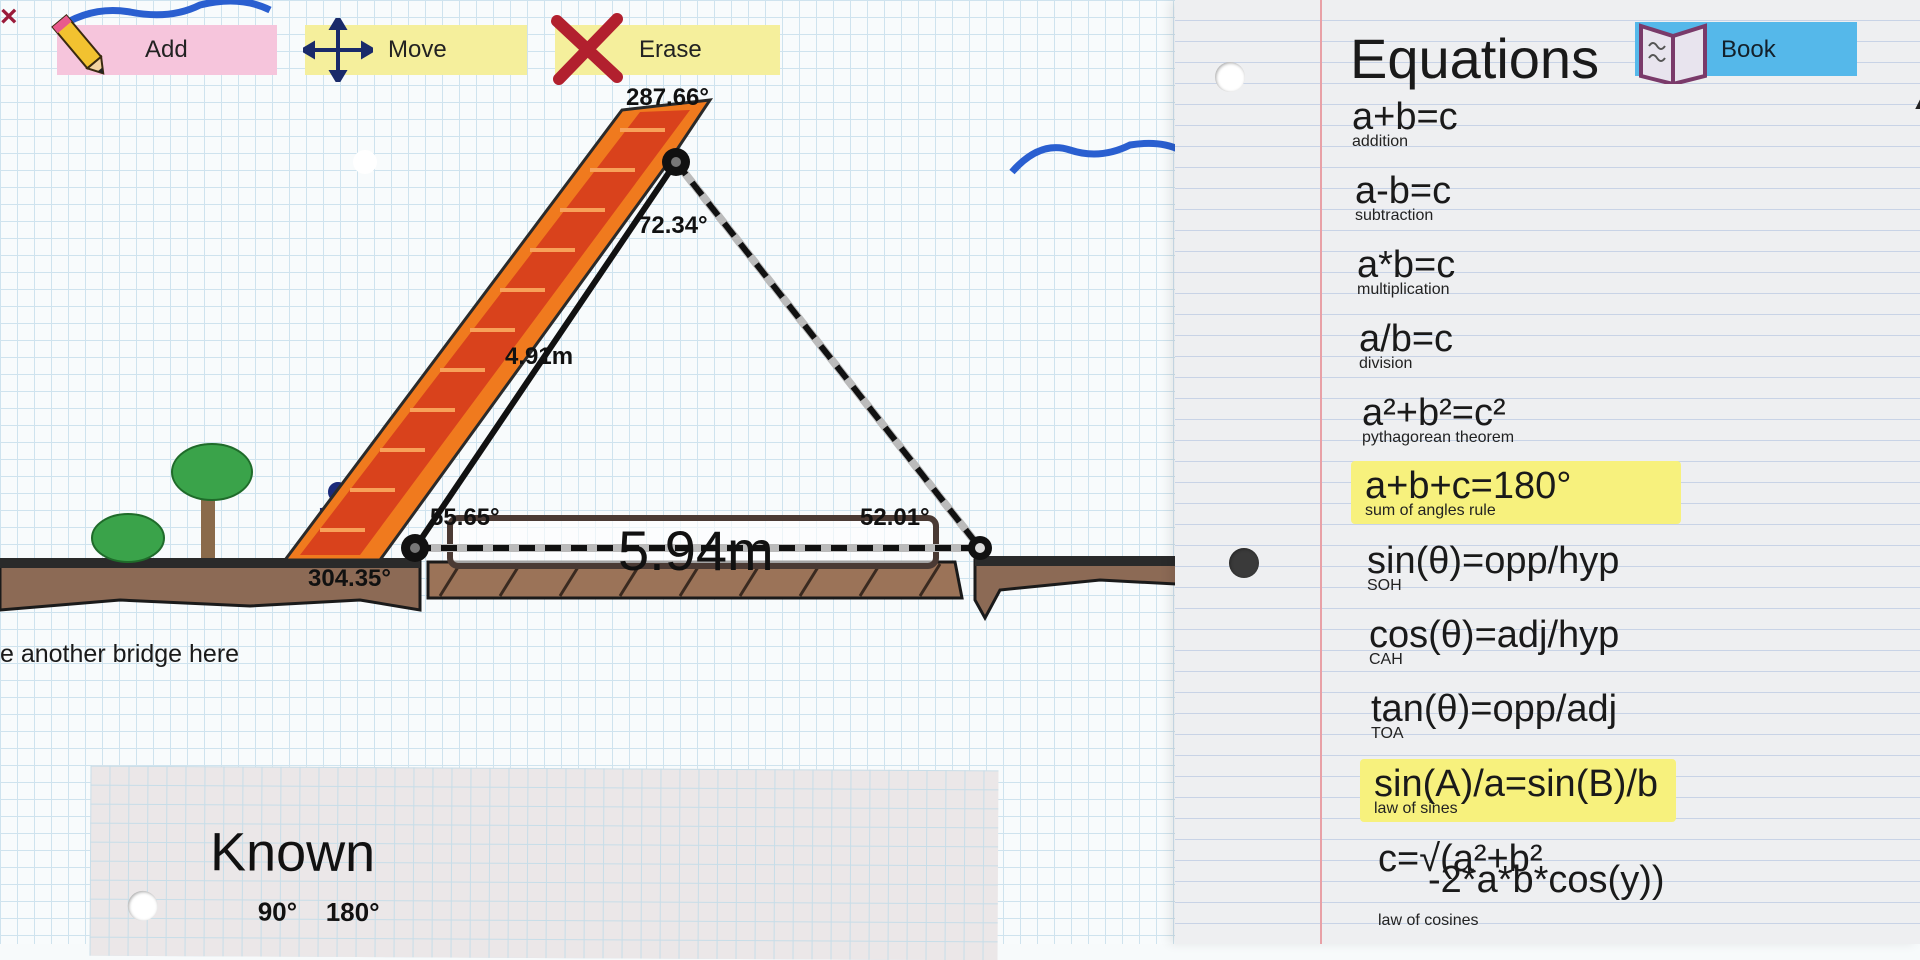  Describe the element at coordinates (1475, 58) in the screenshot. I see `equations-title: Equations` at that location.